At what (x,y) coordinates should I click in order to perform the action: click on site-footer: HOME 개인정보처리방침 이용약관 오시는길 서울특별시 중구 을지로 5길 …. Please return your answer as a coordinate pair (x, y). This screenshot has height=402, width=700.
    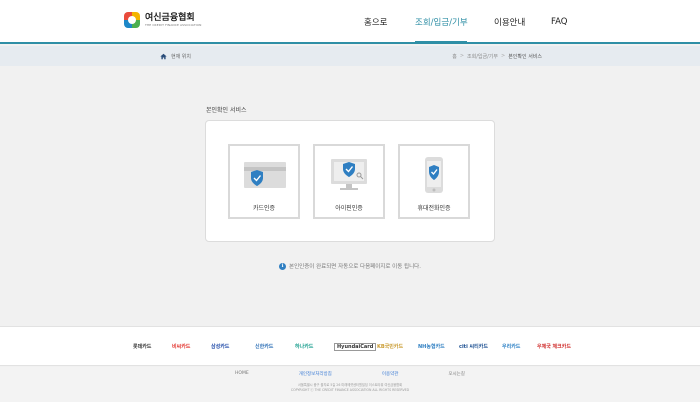
    Looking at the image, I should click on (350, 384).